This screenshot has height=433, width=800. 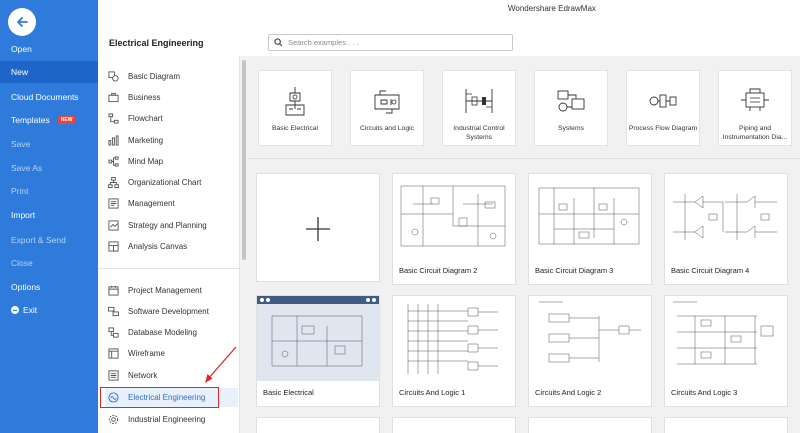 I want to click on category-management: Management, so click(x=171, y=203).